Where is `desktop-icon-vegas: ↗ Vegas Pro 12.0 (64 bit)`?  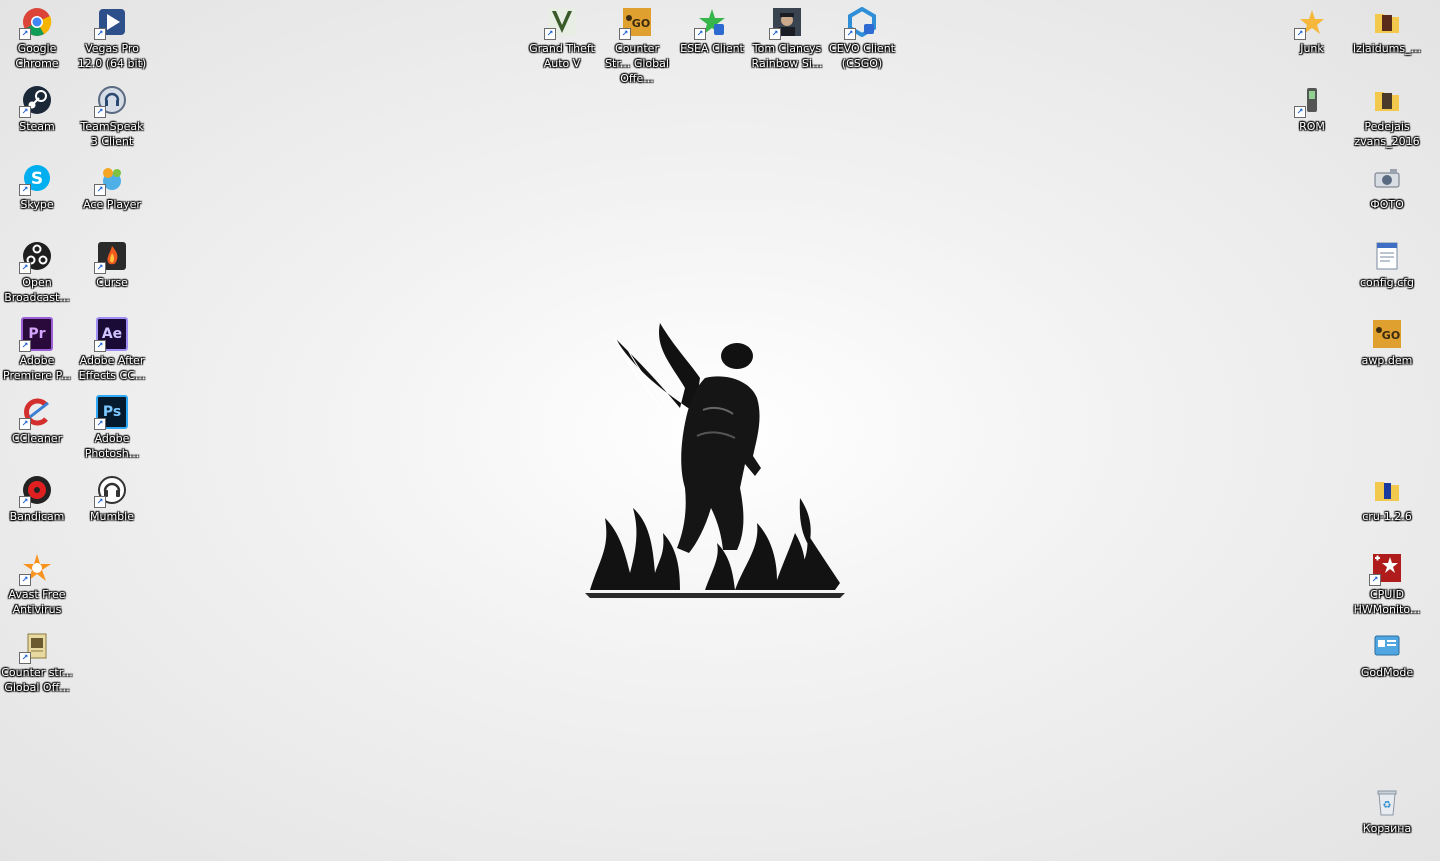 desktop-icon-vegas: ↗ Vegas Pro 12.0 (64 bit) is located at coordinates (112, 35).